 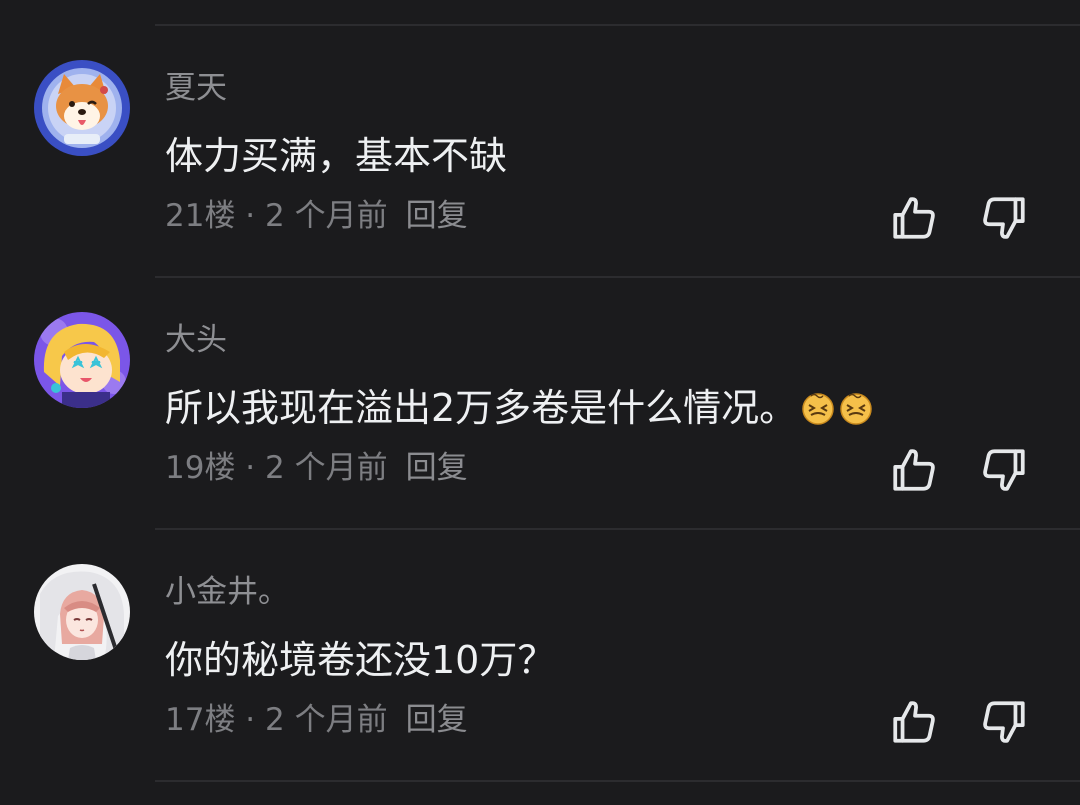 I want to click on comment-text-body: 所以我现在溢出2万多卷是什么情况。, so click(x=481, y=408).